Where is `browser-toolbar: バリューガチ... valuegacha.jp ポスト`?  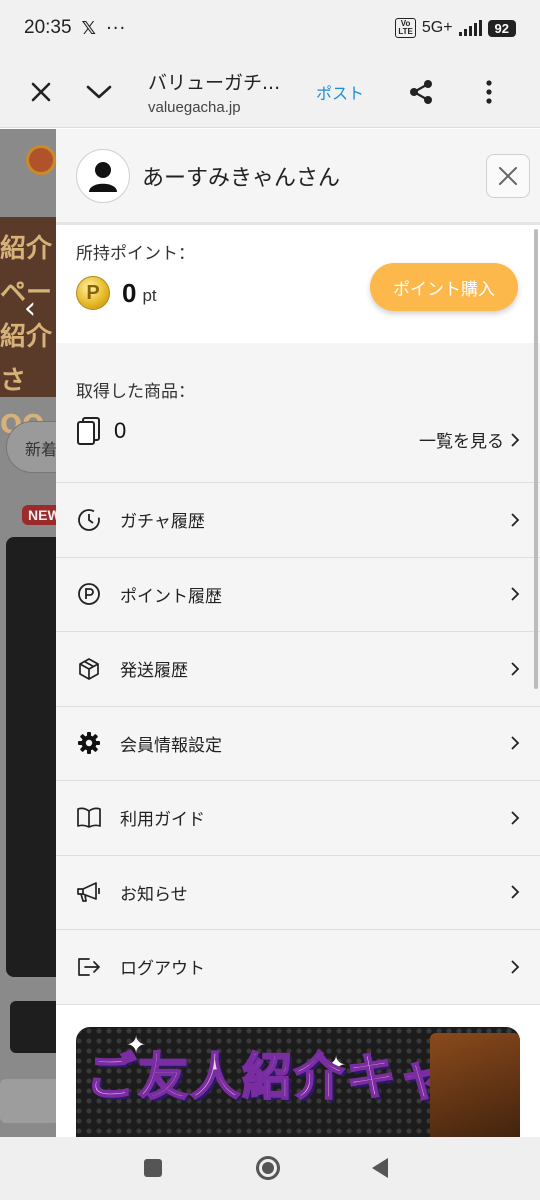
browser-toolbar: バリューガチ... valuegacha.jp ポスト is located at coordinates (270, 92).